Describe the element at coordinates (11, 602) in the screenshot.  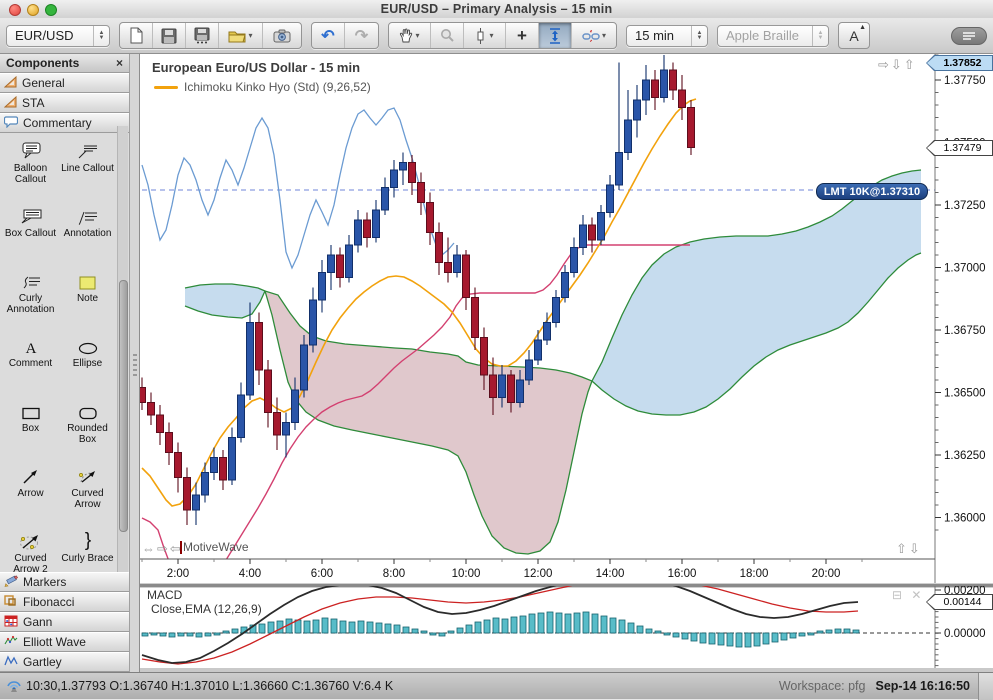
I see `fibonacci-icon` at that location.